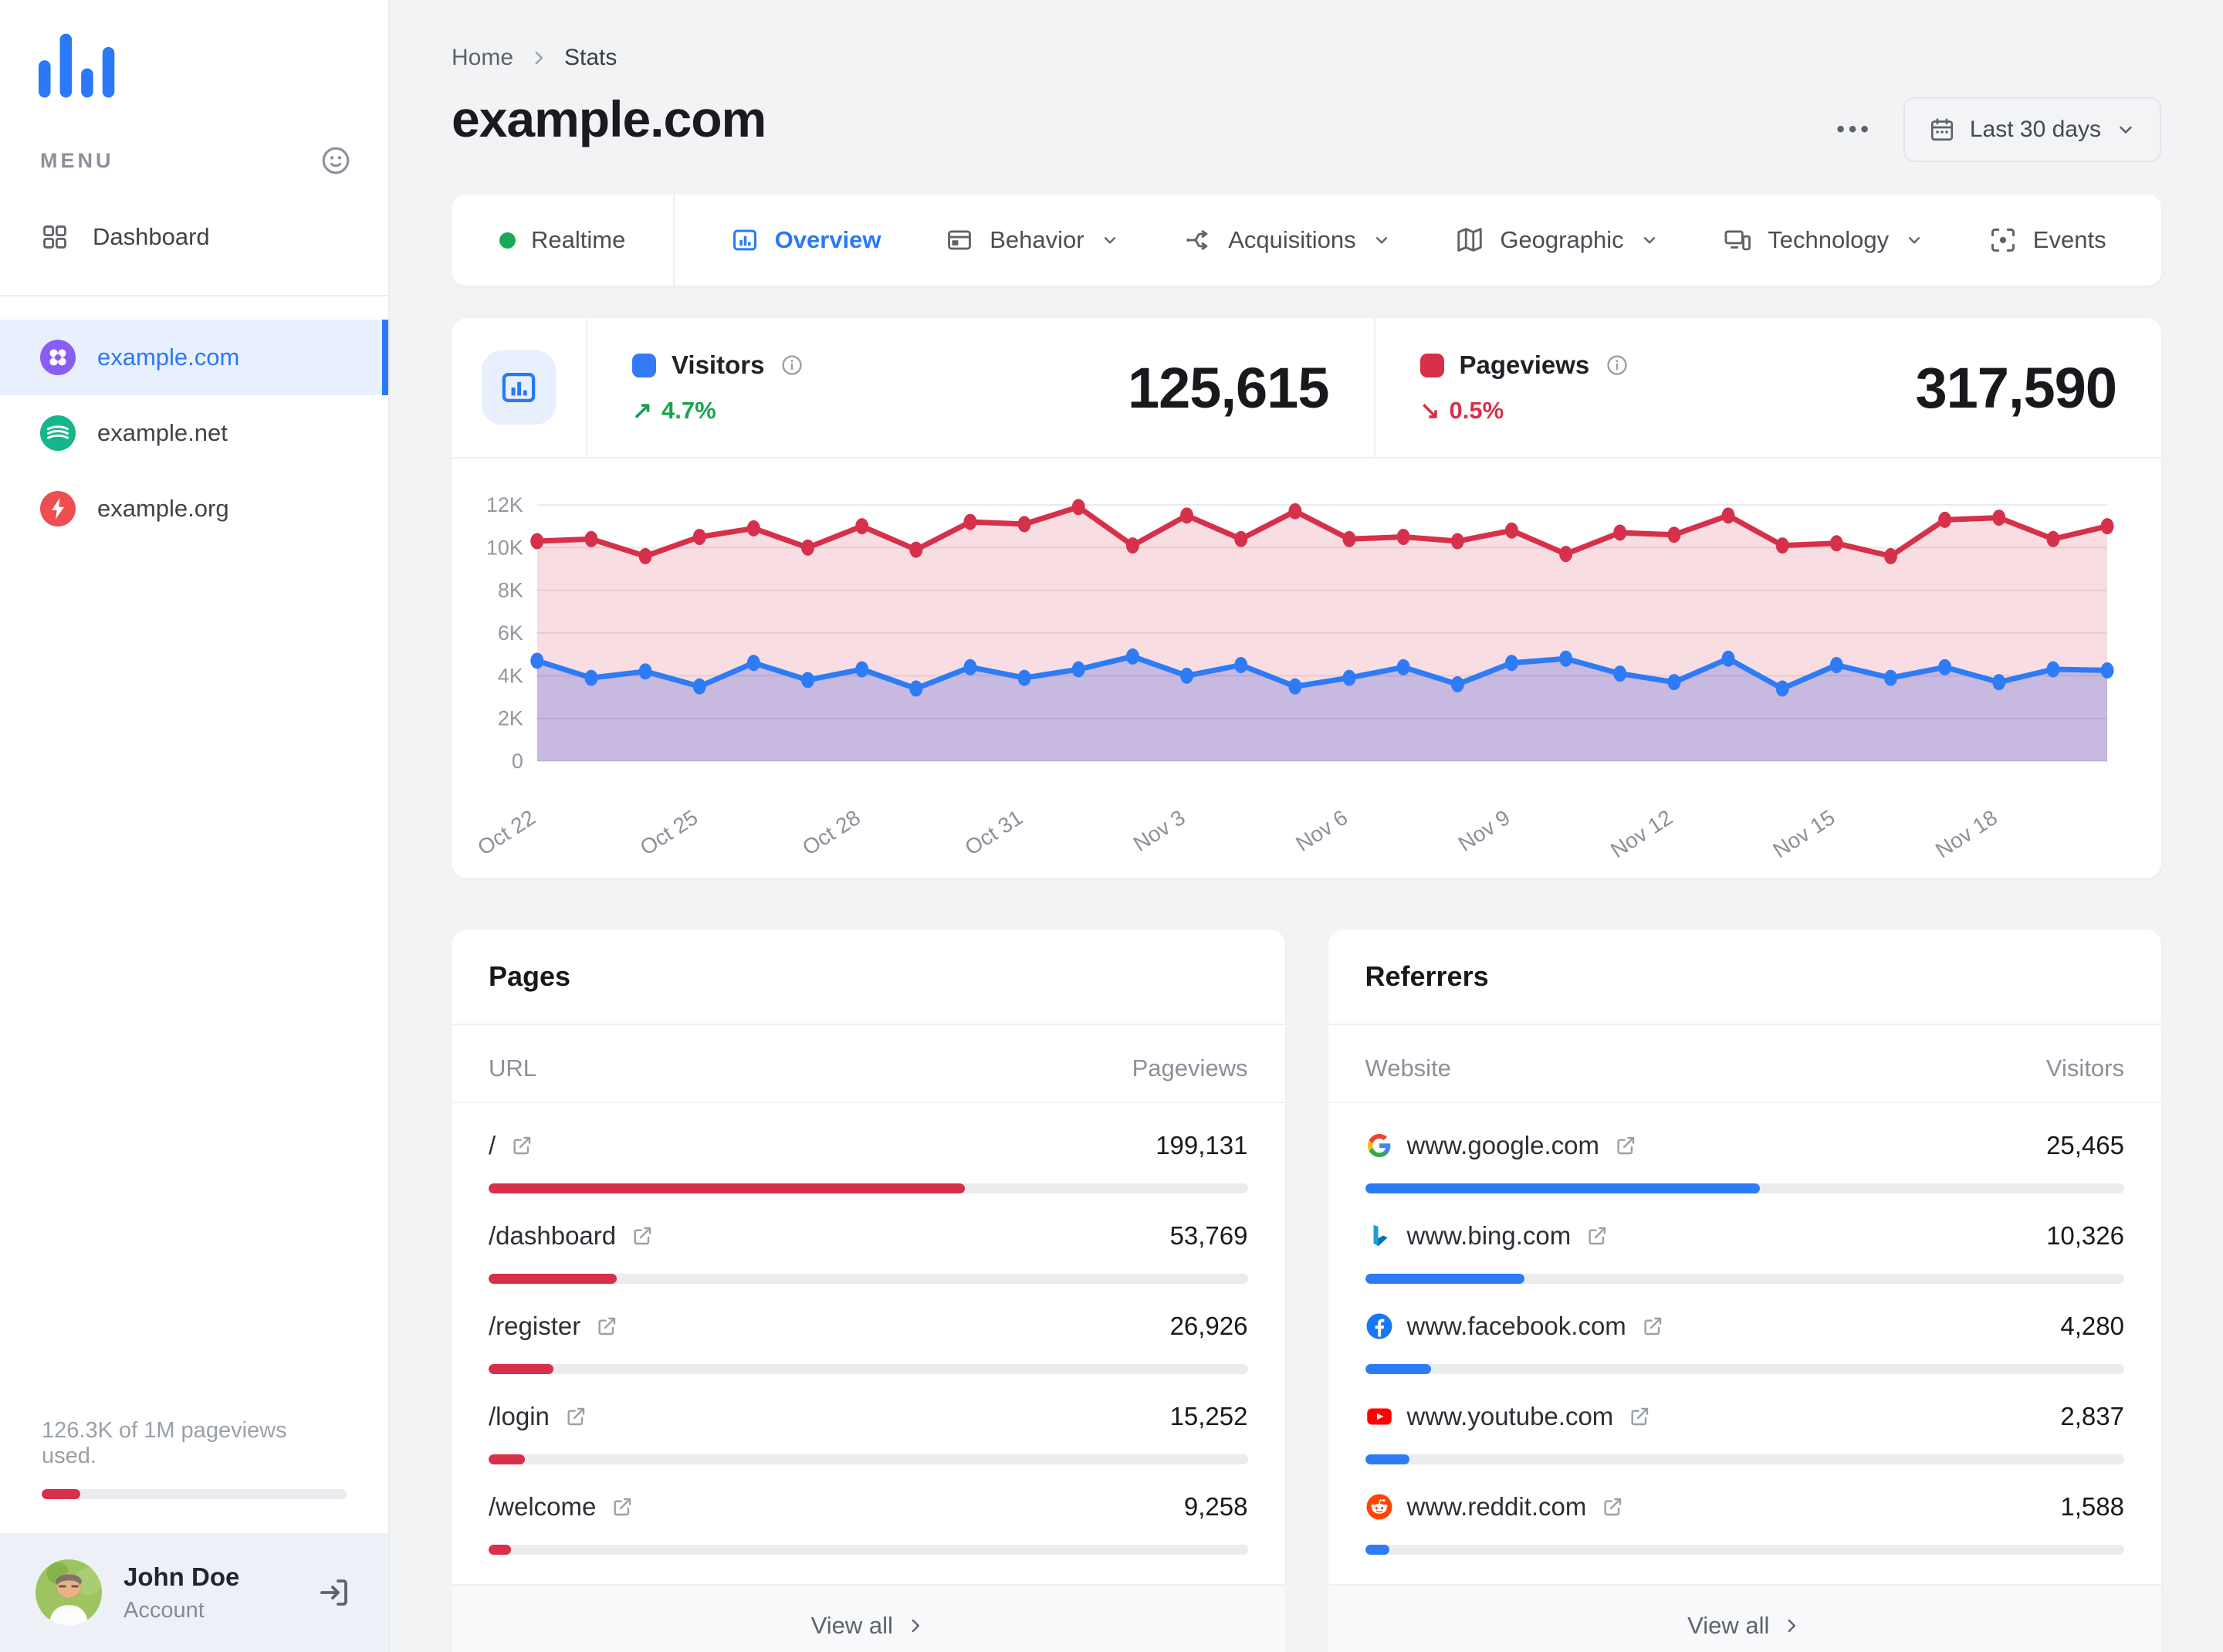 Image resolution: width=2223 pixels, height=1652 pixels. I want to click on page-row: /welcome 9,258, so click(868, 1509).